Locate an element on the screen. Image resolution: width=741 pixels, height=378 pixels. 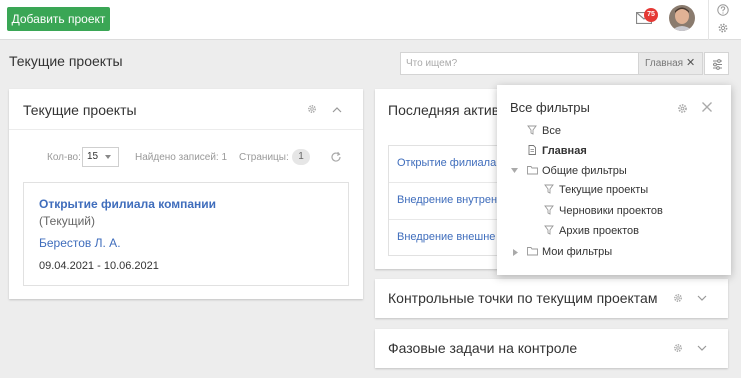
activity-item-link: Внедрение внутрен is located at coordinates (447, 200).